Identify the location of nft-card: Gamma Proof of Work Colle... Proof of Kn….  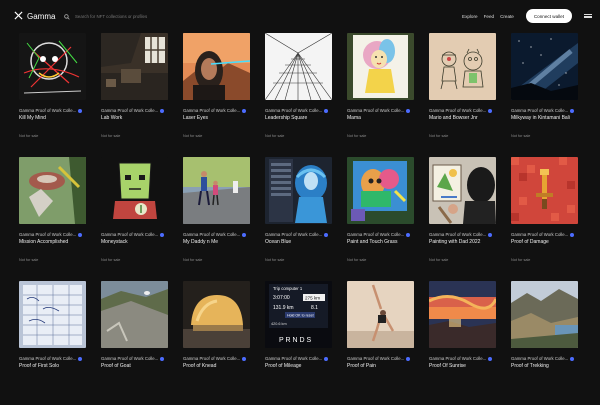
(216, 343).